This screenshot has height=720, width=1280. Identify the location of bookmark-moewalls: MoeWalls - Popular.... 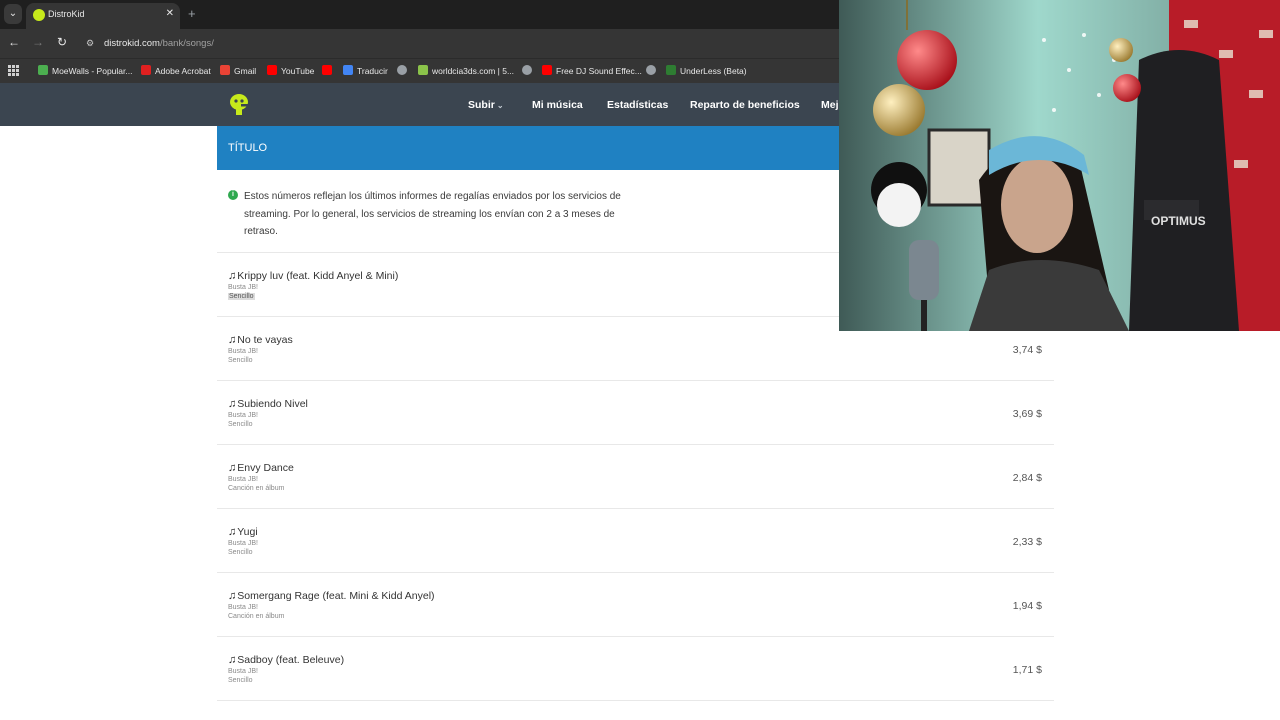
(85, 72).